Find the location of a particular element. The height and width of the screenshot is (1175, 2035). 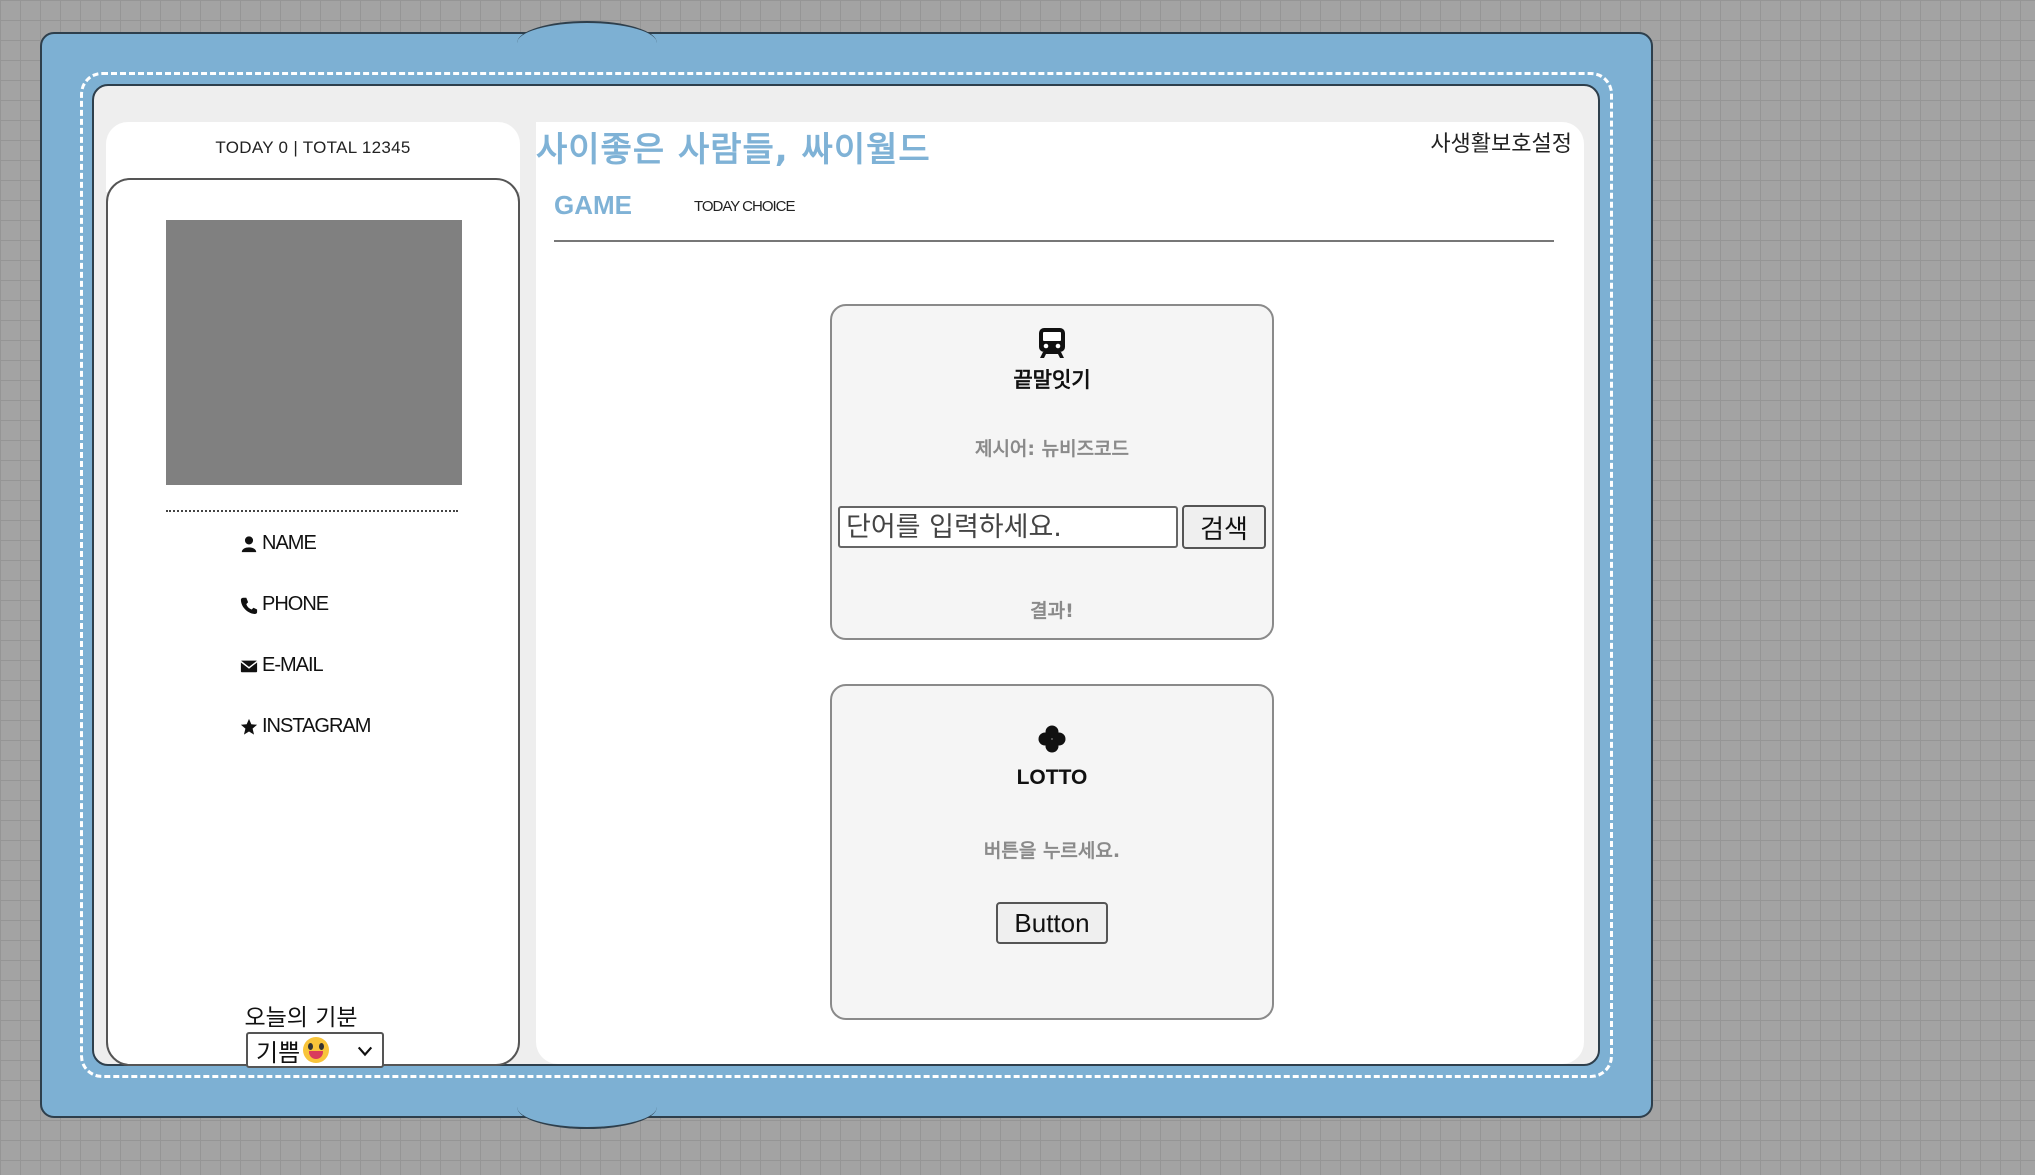

section-heading: GAME is located at coordinates (593, 205).